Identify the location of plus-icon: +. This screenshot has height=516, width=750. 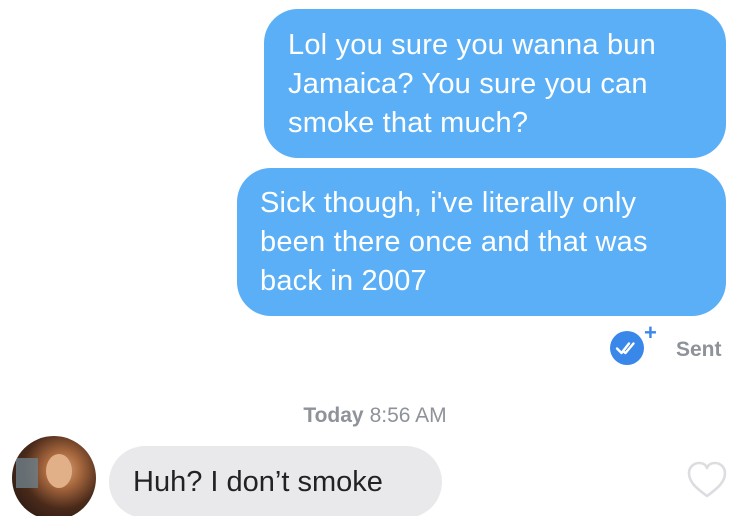
(650, 332).